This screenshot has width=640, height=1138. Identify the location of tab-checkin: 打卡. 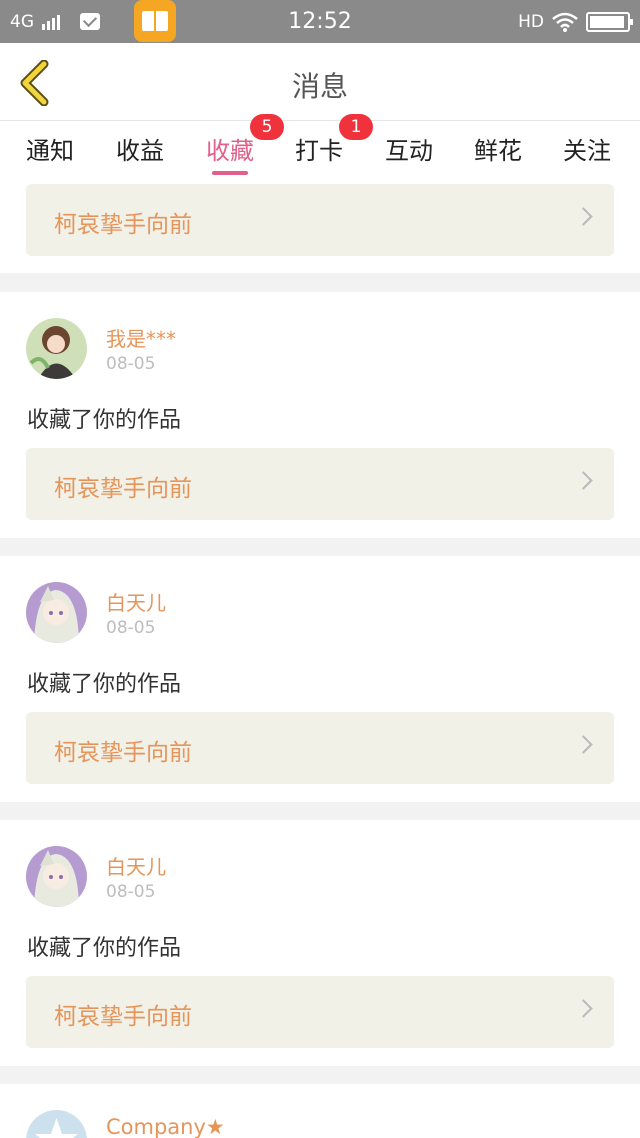
(319, 148).